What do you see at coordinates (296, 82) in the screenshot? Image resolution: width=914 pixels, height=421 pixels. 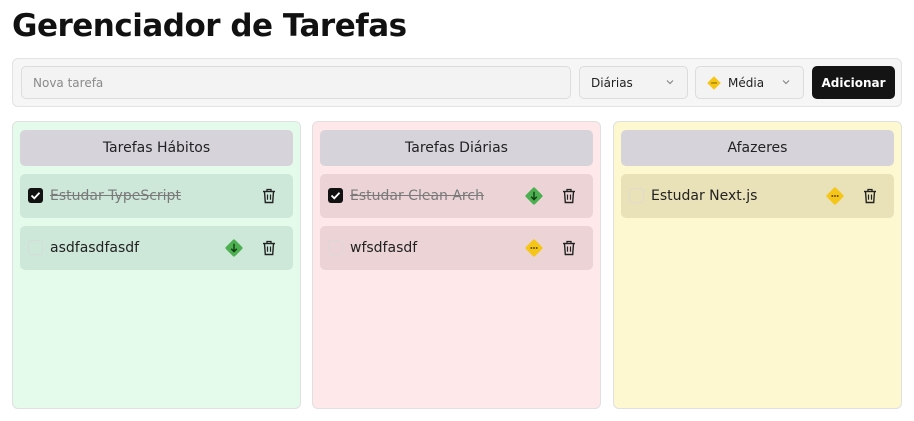 I see `new-task-input` at bounding box center [296, 82].